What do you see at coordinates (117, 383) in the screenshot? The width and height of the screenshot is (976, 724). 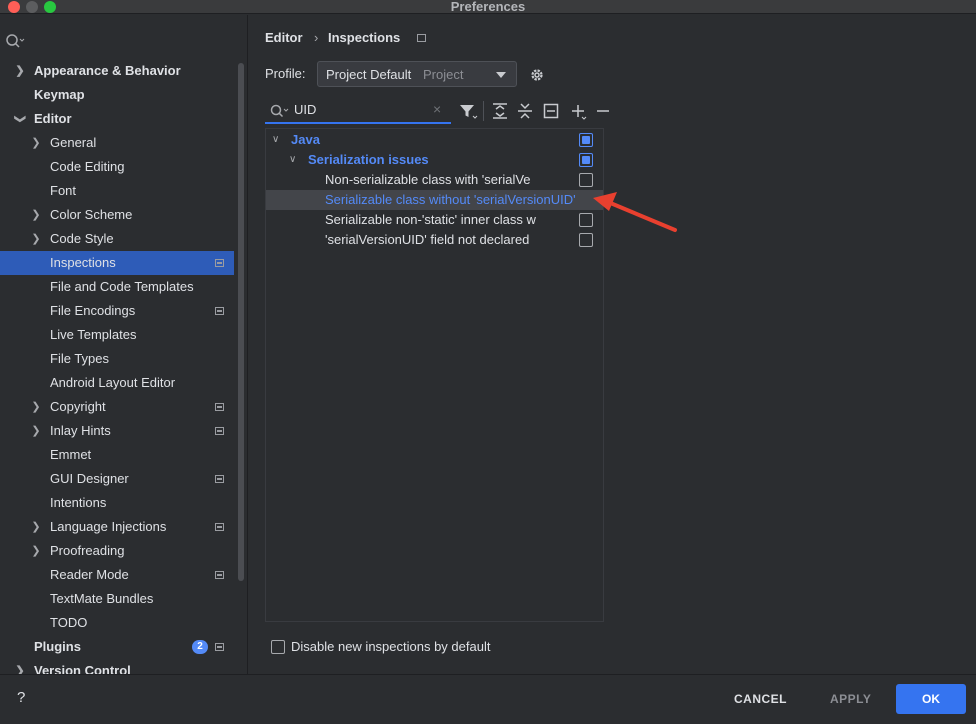 I see `sidebar-item-android-layout-editor: Android Layout Editor` at bounding box center [117, 383].